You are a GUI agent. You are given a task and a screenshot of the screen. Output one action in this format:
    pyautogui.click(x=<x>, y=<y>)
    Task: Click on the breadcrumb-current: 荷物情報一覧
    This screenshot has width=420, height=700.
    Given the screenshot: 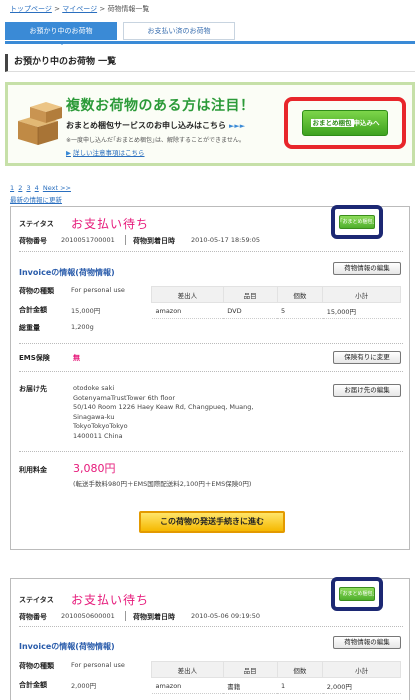 What is the action you would take?
    pyautogui.click(x=128, y=9)
    